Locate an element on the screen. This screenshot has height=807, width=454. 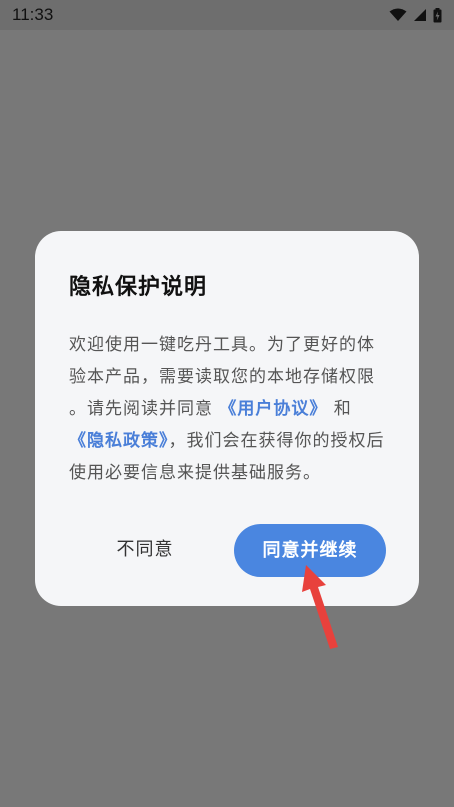
body-text-and: 和 is located at coordinates (339, 409).